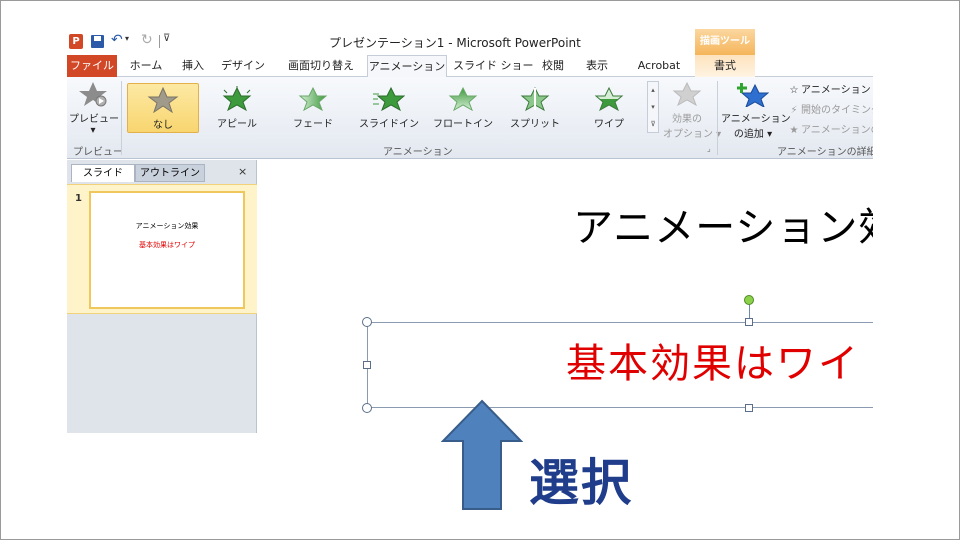 This screenshot has width=960, height=540. I want to click on effect-appear-label: アピール, so click(237, 124).